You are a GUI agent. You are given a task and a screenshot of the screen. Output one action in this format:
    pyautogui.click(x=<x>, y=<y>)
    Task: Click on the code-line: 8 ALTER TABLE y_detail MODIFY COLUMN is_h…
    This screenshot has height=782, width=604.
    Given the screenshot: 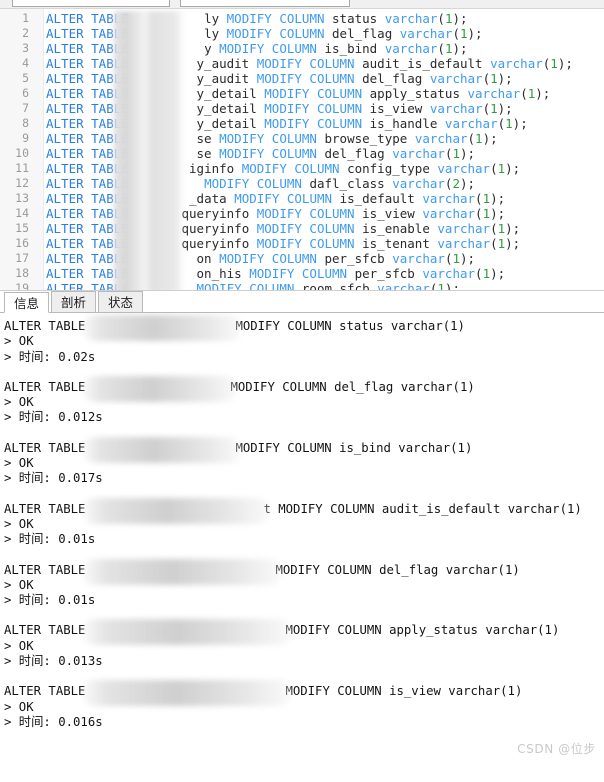 What is the action you would take?
    pyautogui.click(x=302, y=123)
    